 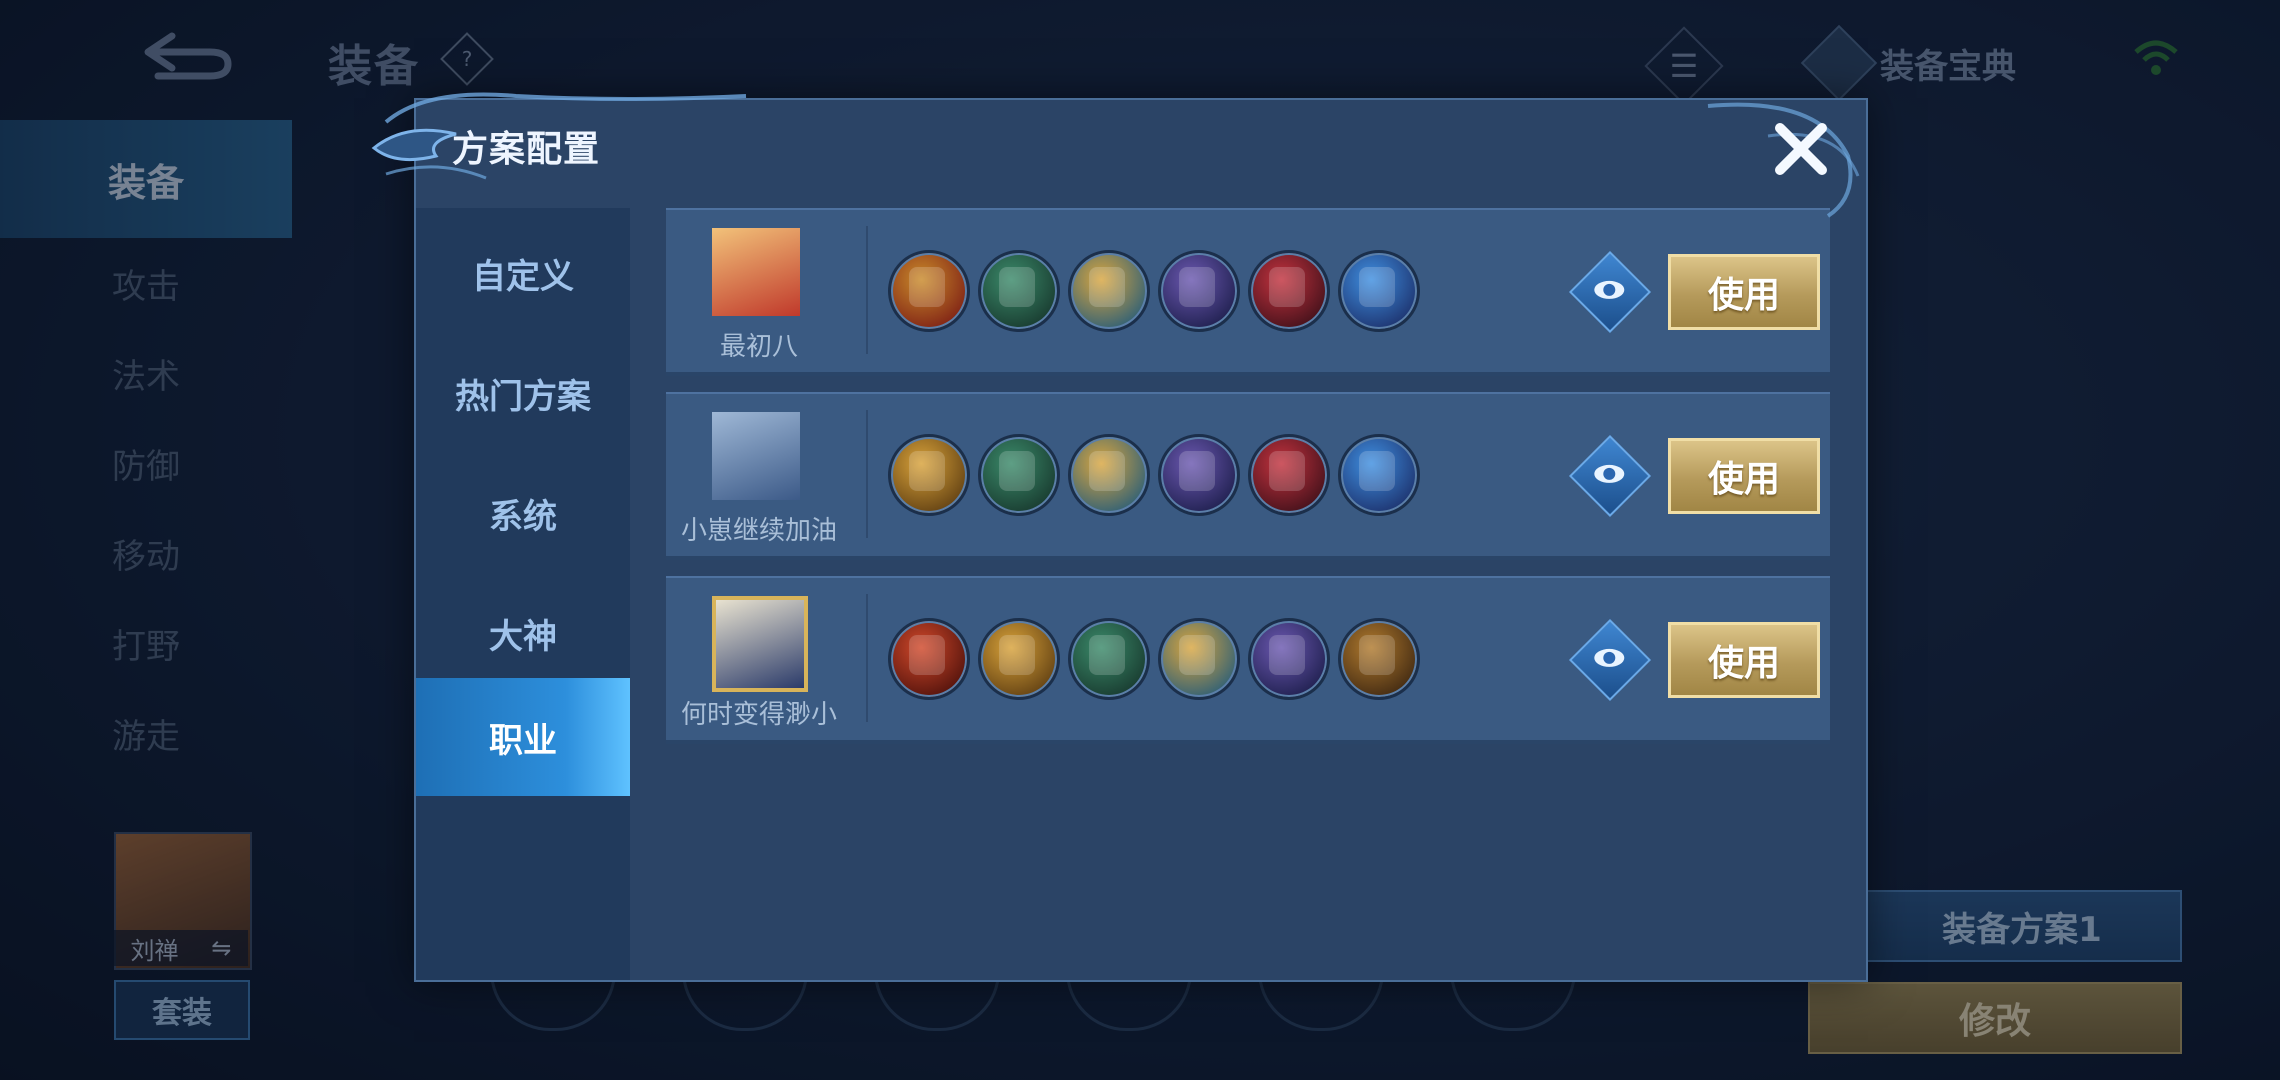 I want to click on straw-hat-avatar-icon, so click(x=756, y=272).